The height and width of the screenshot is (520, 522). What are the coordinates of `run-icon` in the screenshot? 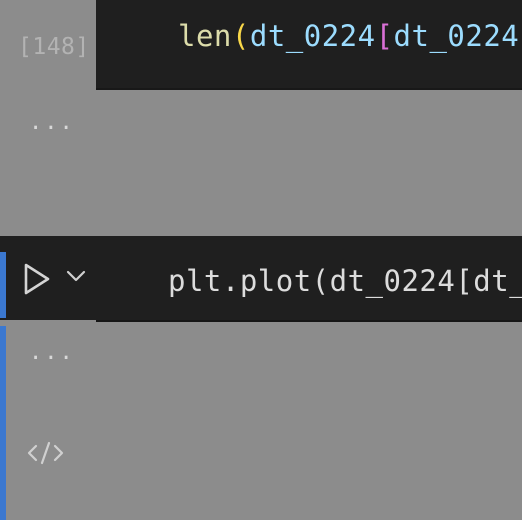 It's located at (37, 279).